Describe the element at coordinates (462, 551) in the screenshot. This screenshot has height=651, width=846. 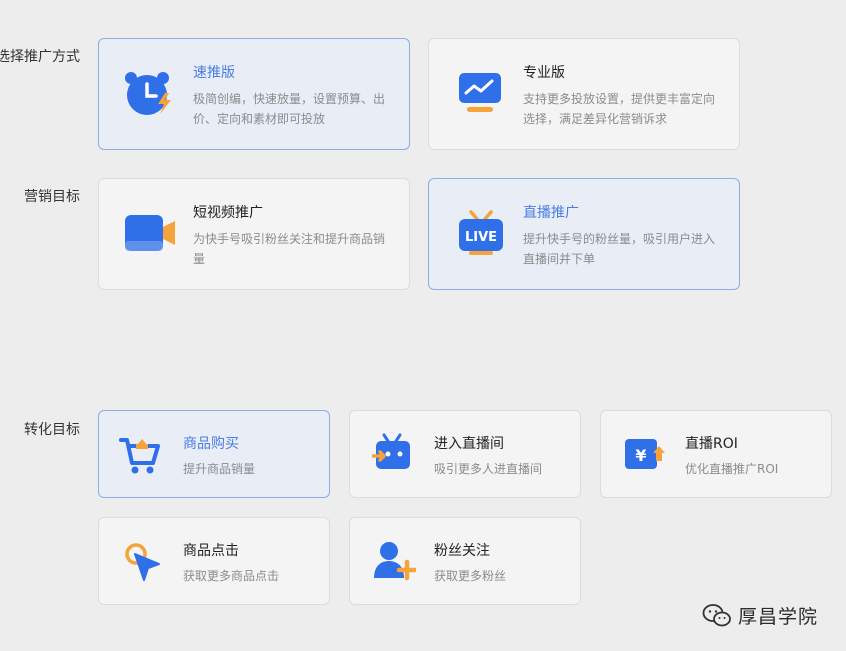
I see `conversion-card-follow-title: 粉丝关注` at that location.